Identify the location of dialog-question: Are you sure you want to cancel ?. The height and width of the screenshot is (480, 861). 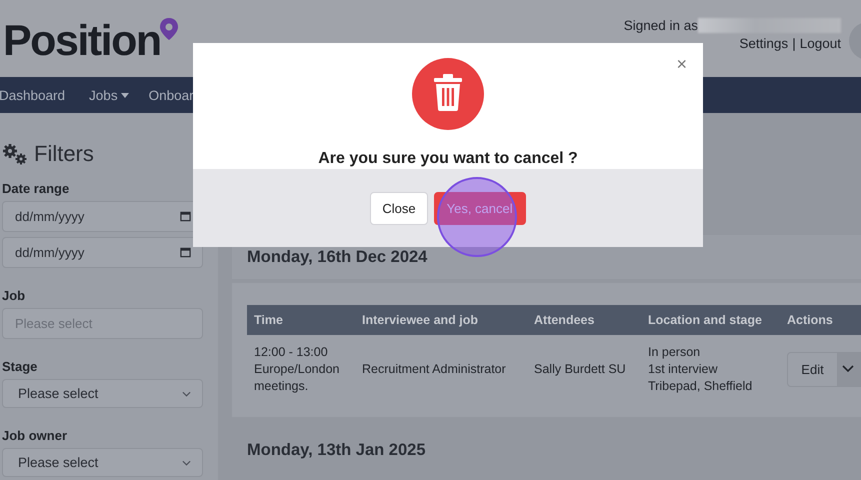
(448, 159).